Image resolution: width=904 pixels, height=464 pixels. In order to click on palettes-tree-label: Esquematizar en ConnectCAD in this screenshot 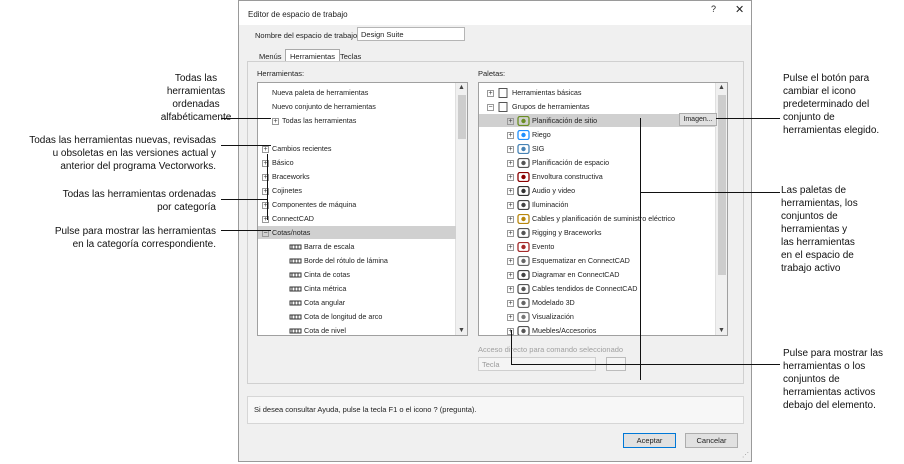, I will do `click(581, 260)`.